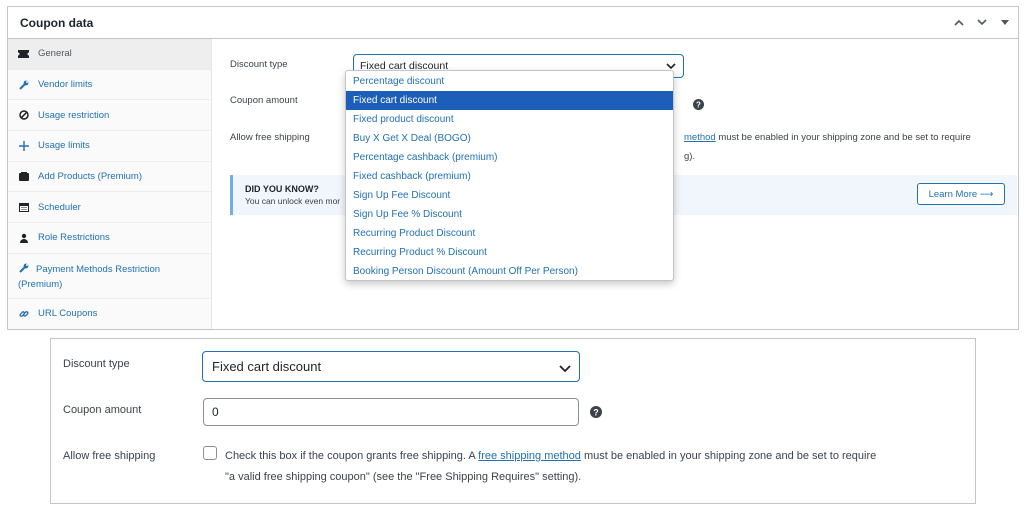 This screenshot has height=512, width=1024. Describe the element at coordinates (509, 233) in the screenshot. I see `option-recurring-product-discount: Recurring Product Discount` at that location.